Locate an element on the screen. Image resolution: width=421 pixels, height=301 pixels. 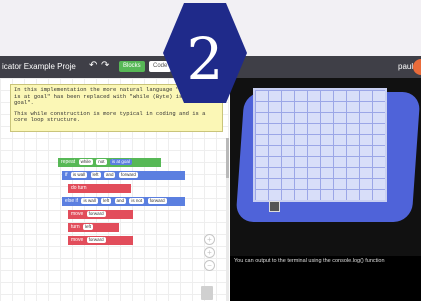
forward-dropdown-2: forward is located at coordinates (157, 201).